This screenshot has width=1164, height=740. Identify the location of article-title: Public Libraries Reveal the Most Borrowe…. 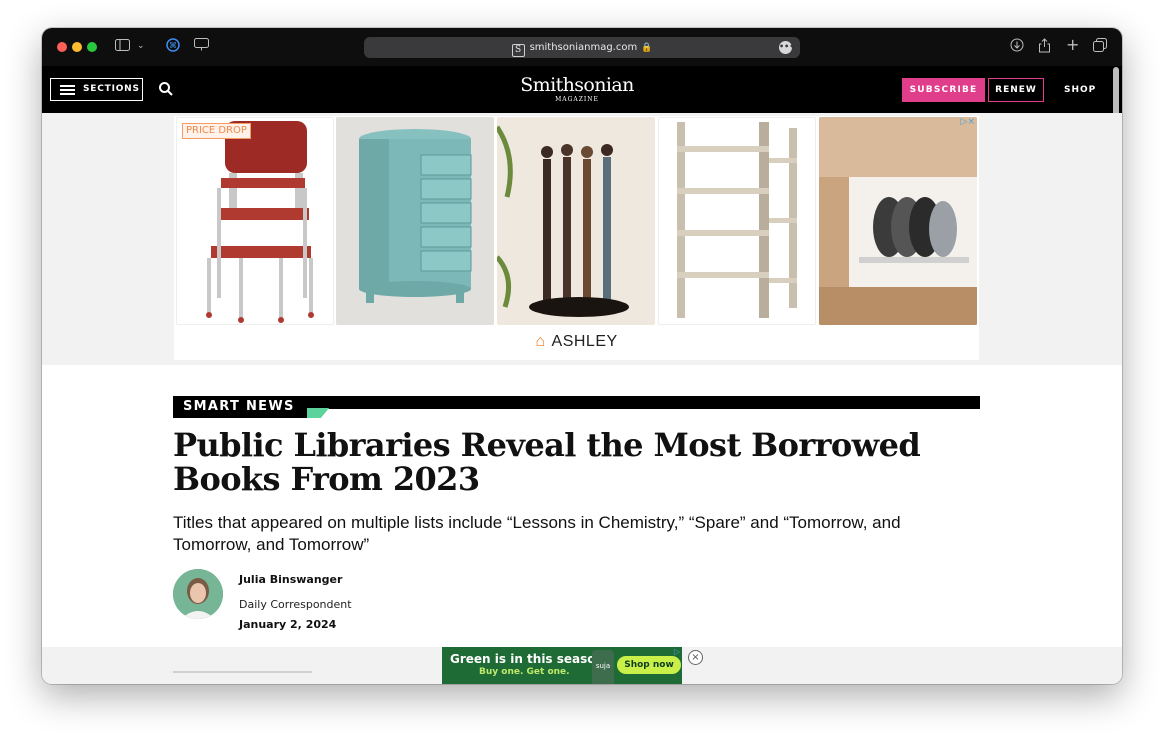
(547, 462).